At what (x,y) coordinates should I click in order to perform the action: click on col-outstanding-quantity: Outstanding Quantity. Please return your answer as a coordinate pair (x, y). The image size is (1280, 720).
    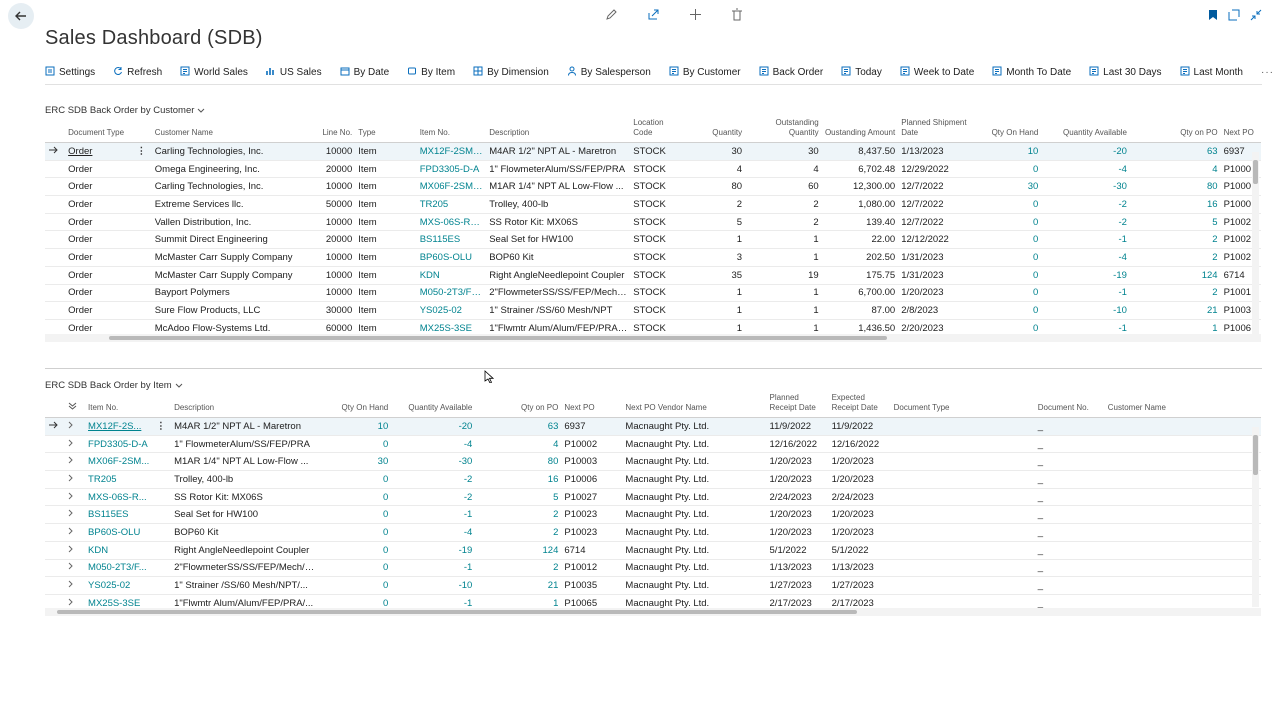
    Looking at the image, I should click on (783, 130).